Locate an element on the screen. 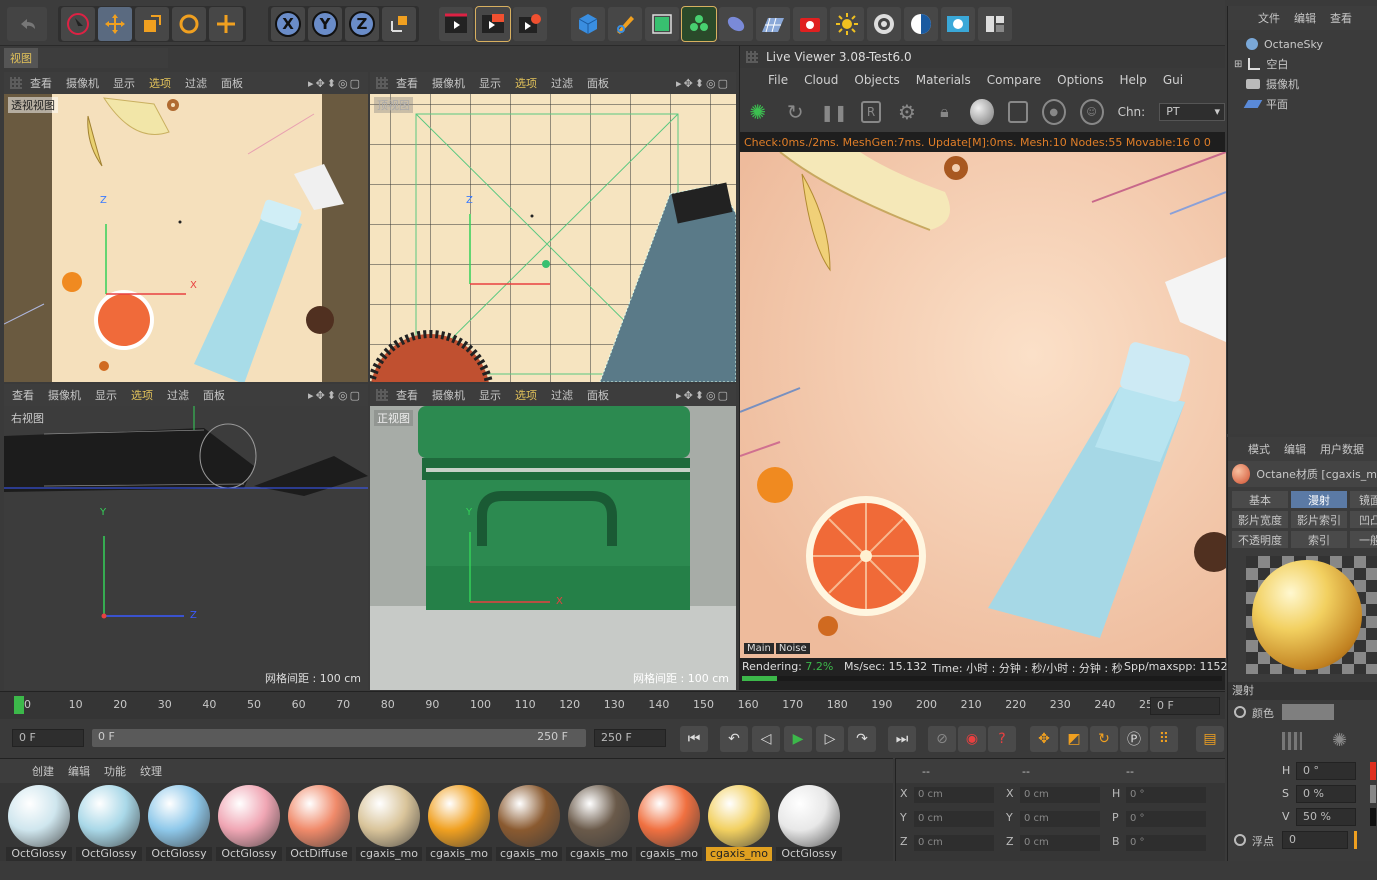 This screenshot has height=880, width=1377. z-axis-icon: Z is located at coordinates (362, 24).